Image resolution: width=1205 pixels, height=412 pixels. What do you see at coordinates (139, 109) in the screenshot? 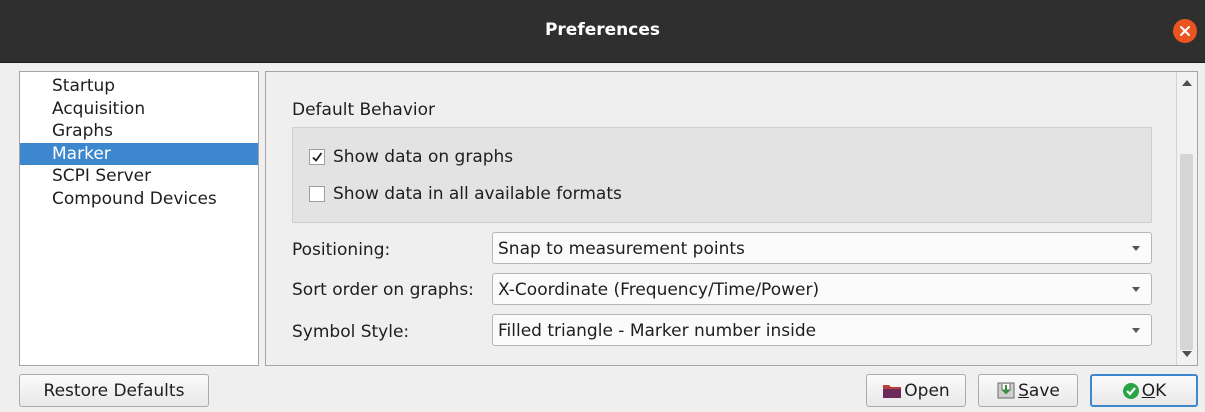
I see `nav-item-acquisition: Acquisition` at bounding box center [139, 109].